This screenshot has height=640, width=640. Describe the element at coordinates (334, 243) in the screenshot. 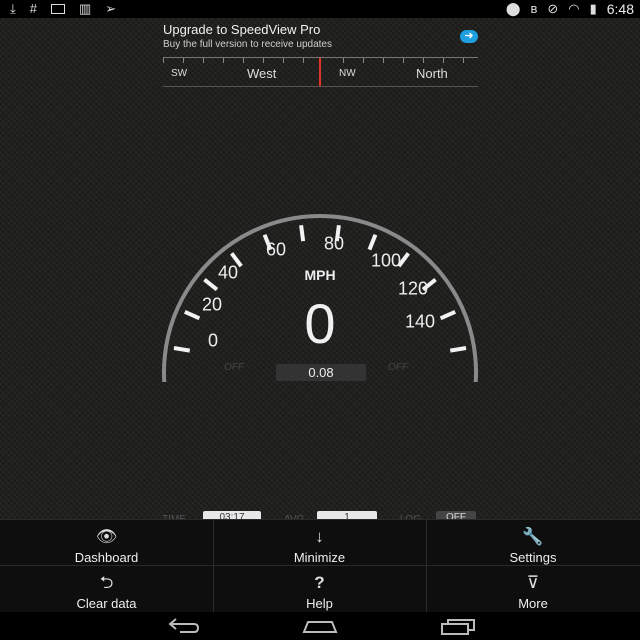

I see `gauge-label-80: 80` at that location.